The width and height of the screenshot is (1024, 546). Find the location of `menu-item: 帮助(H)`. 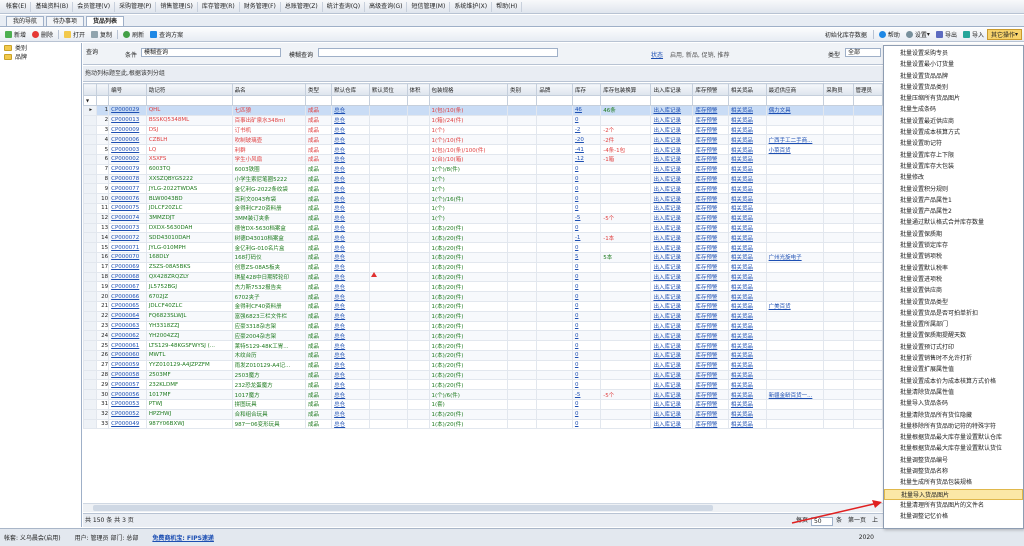

menu-item: 帮助(H) is located at coordinates (507, 6).